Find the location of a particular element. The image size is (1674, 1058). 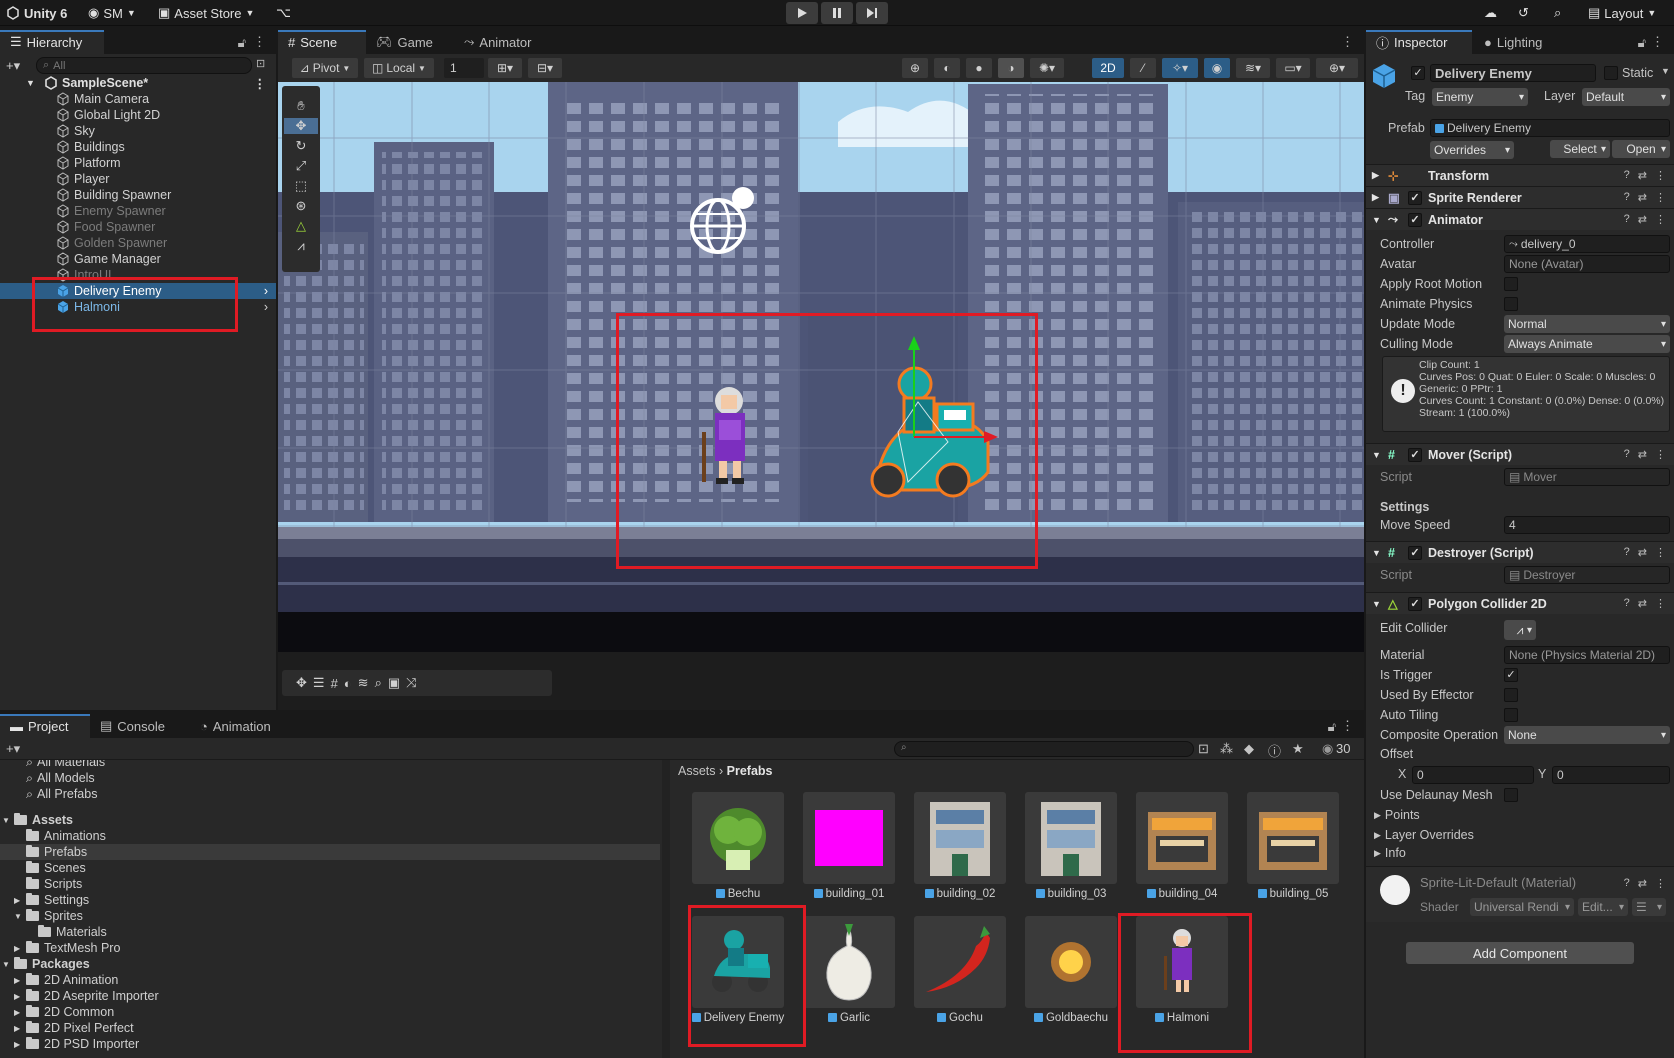

hierarchy-item: Building Spawner is located at coordinates (138, 195).